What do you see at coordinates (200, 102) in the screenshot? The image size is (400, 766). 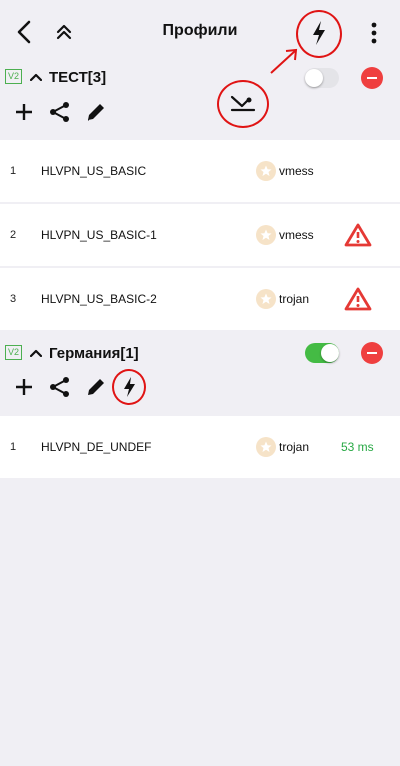 I see `group-header: V2 ТЕСТ[3]` at bounding box center [200, 102].